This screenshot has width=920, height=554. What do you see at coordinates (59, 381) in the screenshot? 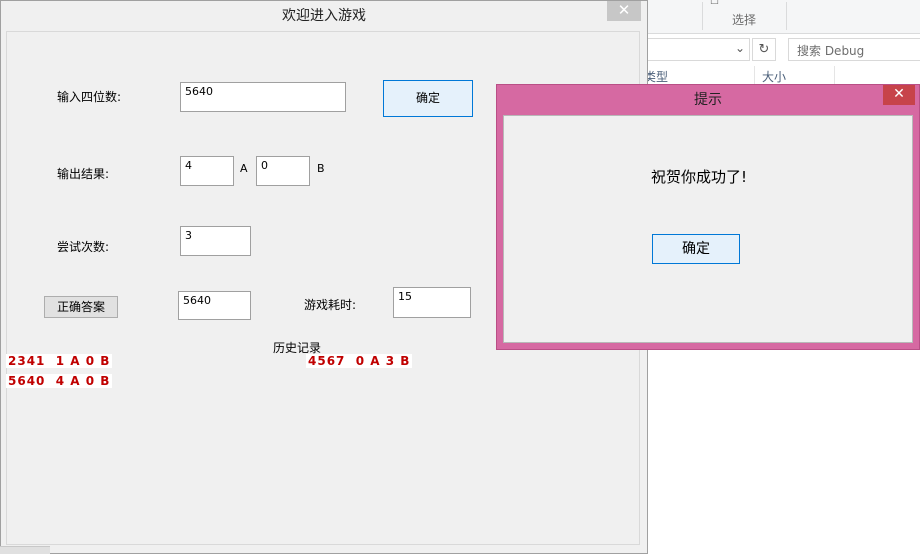
I see `history-entry: 5640 4 A 0 B` at bounding box center [59, 381].